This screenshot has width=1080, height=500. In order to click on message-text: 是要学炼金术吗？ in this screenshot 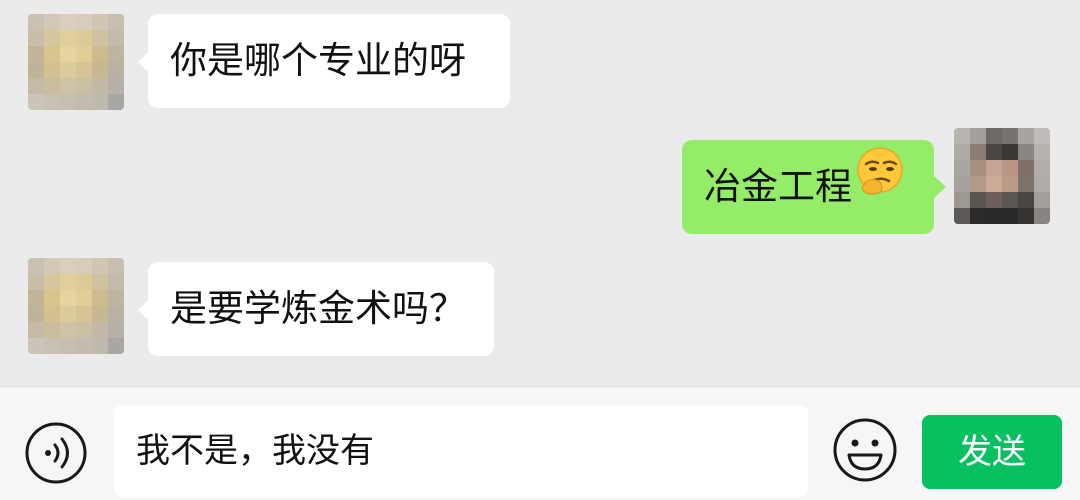, I will do `click(318, 308)`.